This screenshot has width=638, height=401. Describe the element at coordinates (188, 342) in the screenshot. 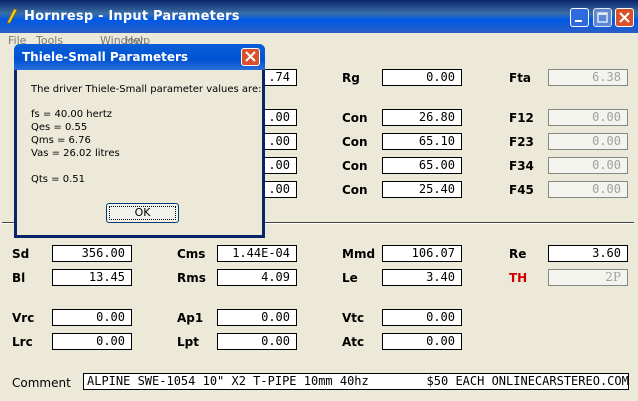

I see `lpt-label: Lpt` at that location.